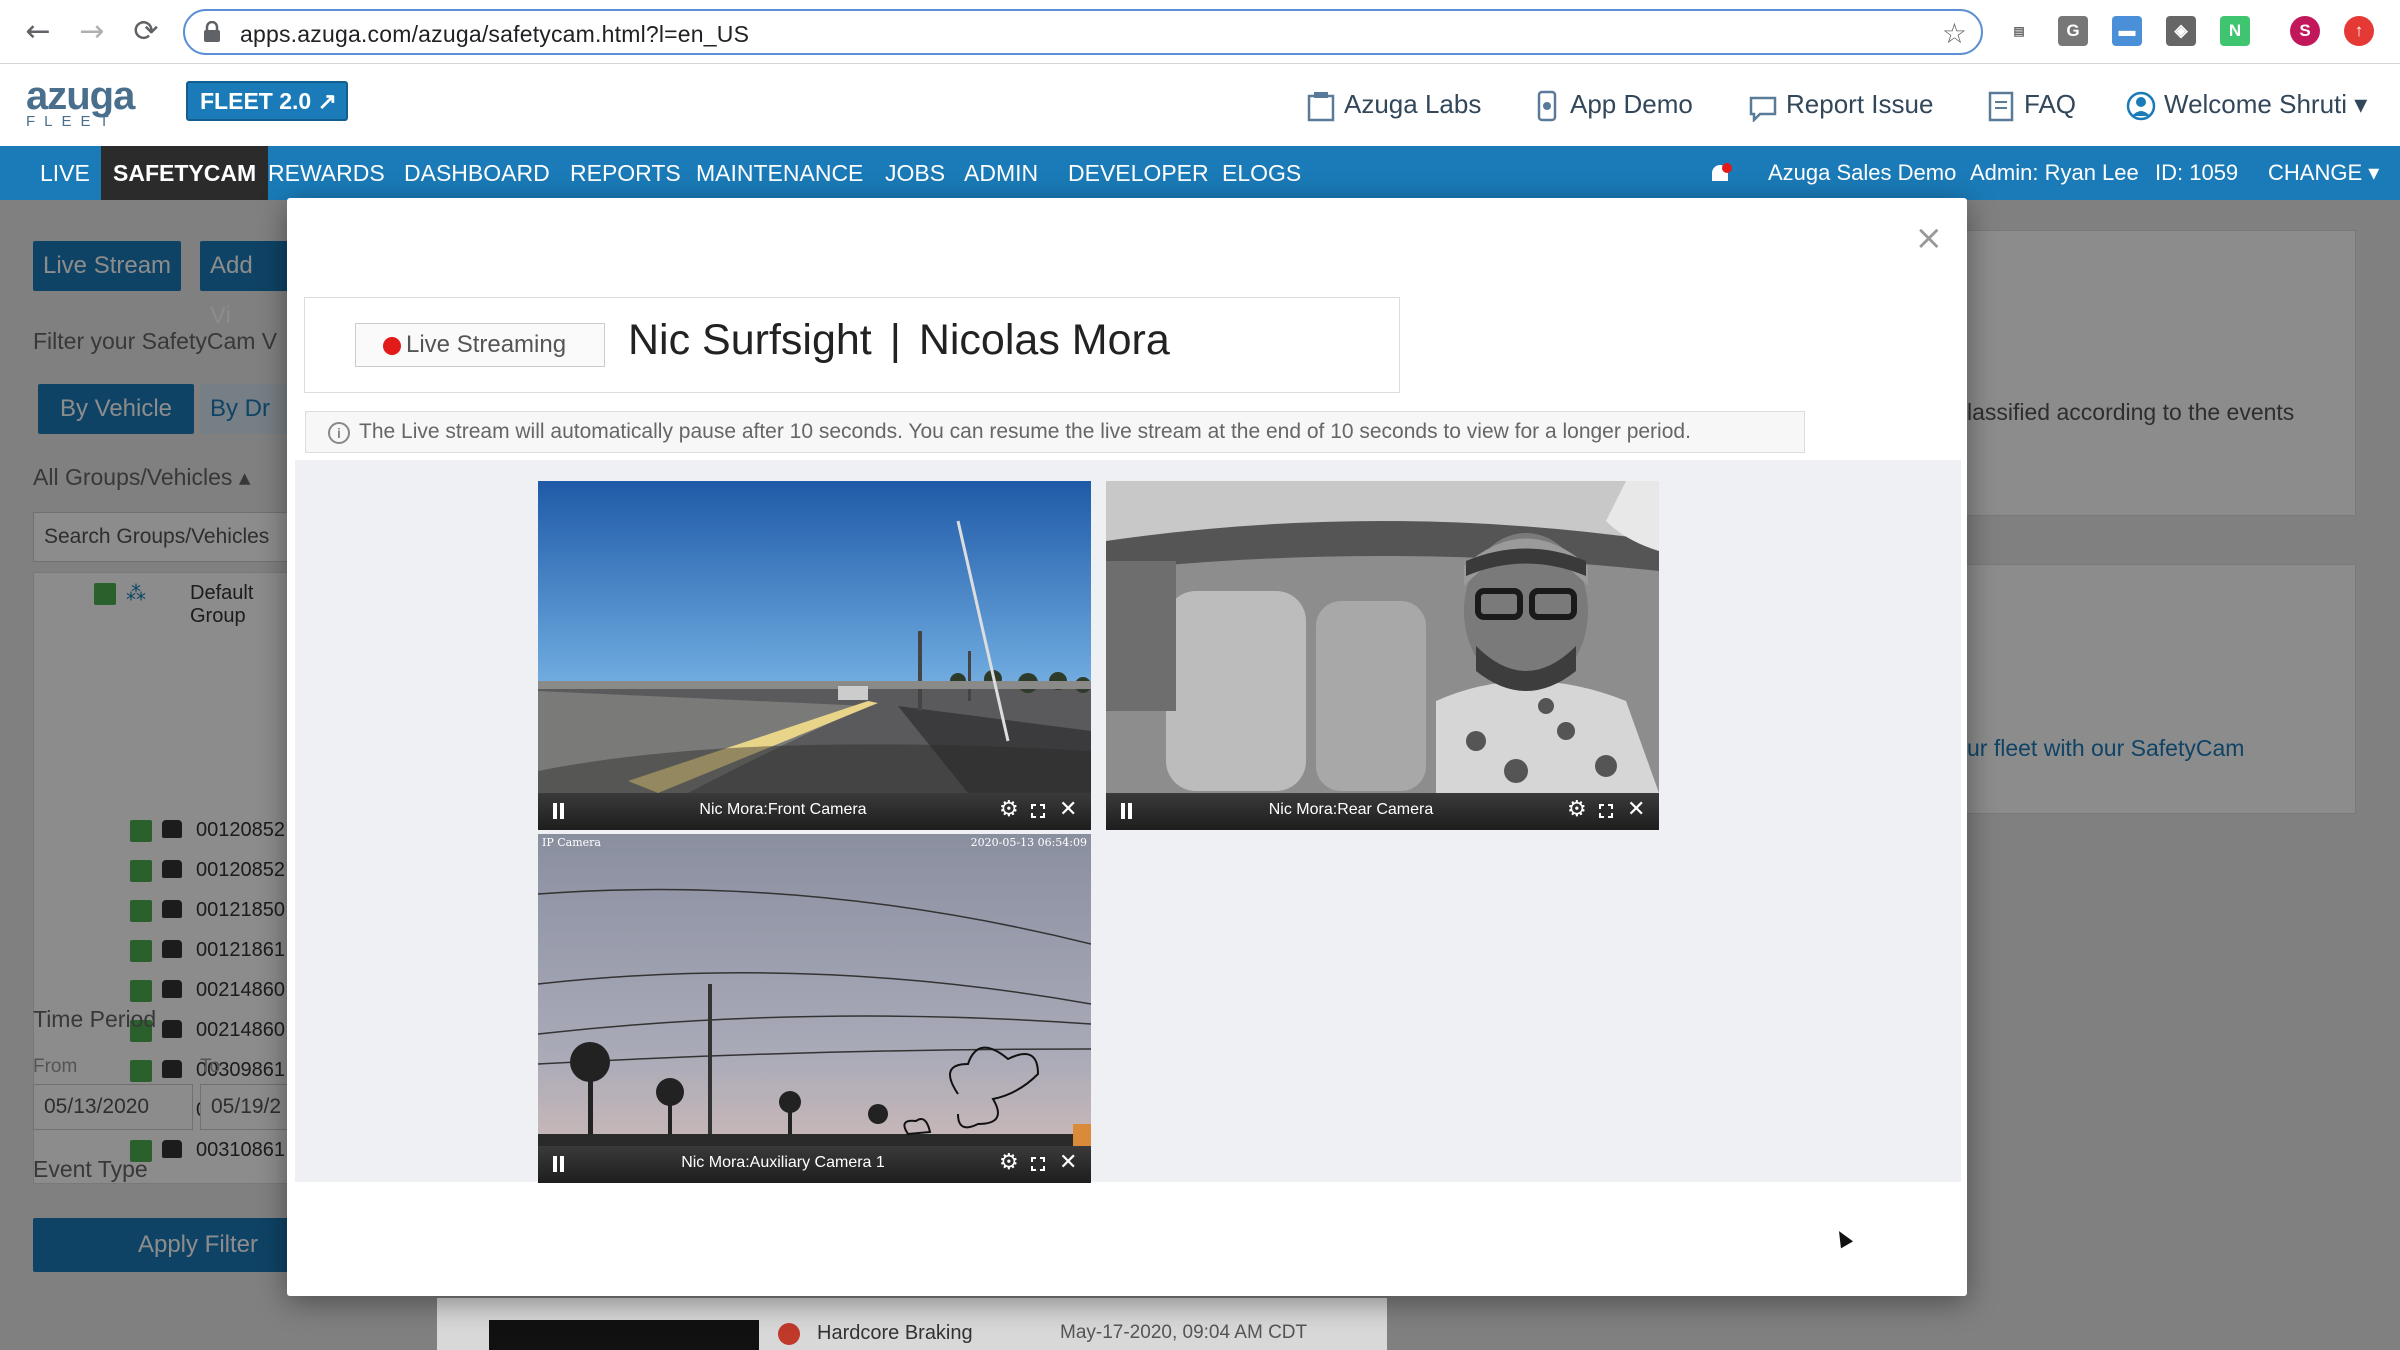 The height and width of the screenshot is (1350, 2400). What do you see at coordinates (624, 1335) in the screenshot?
I see `event-thumbnail` at bounding box center [624, 1335].